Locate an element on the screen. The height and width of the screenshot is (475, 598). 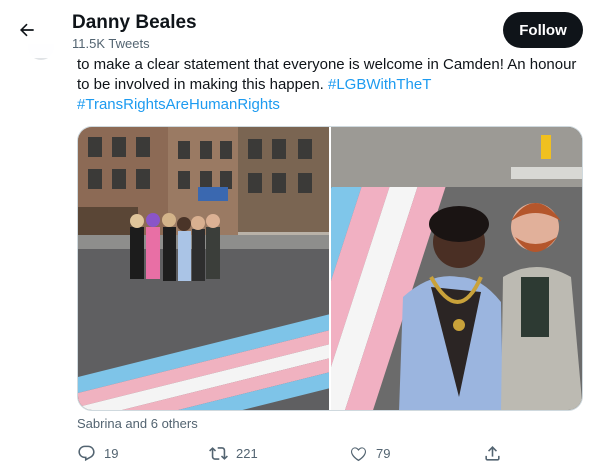
share-button is located at coordinates (492, 453).